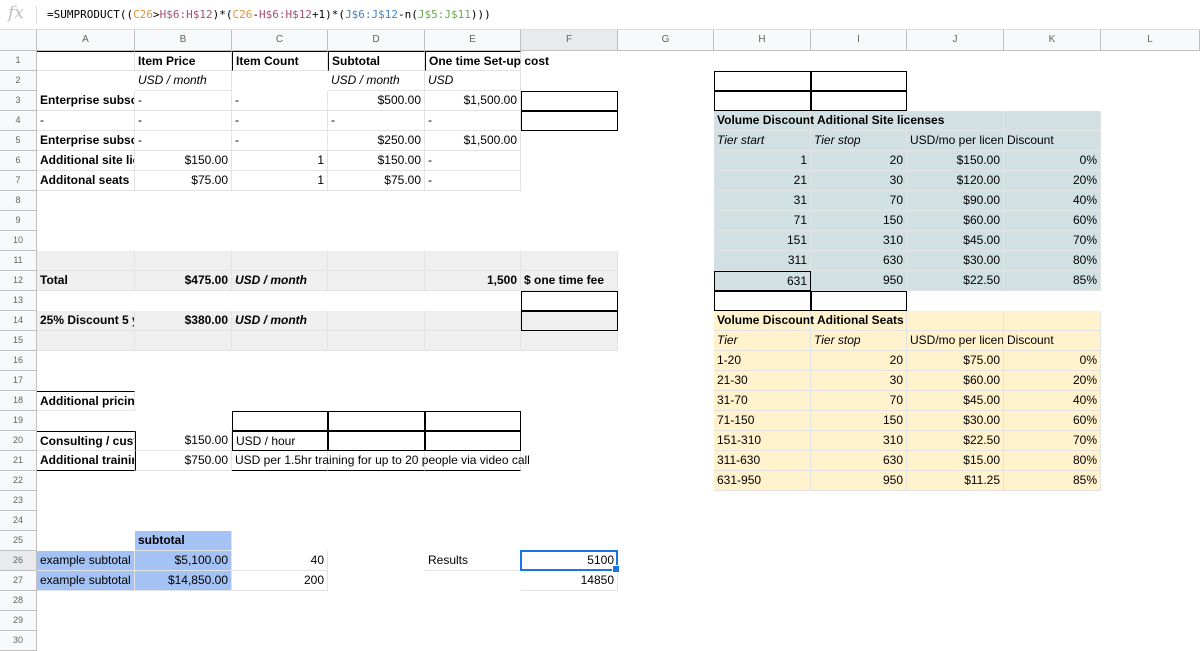  Describe the element at coordinates (1052, 401) in the screenshot. I see `cell-k18: 40%` at that location.